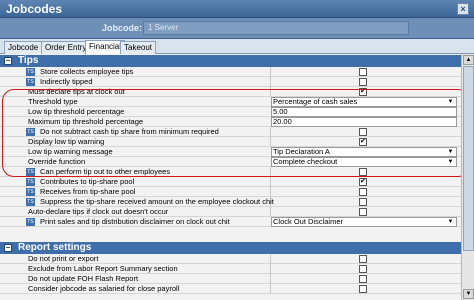  Describe the element at coordinates (230, 259) in the screenshot. I see `setting-row: Do not print or export` at that location.